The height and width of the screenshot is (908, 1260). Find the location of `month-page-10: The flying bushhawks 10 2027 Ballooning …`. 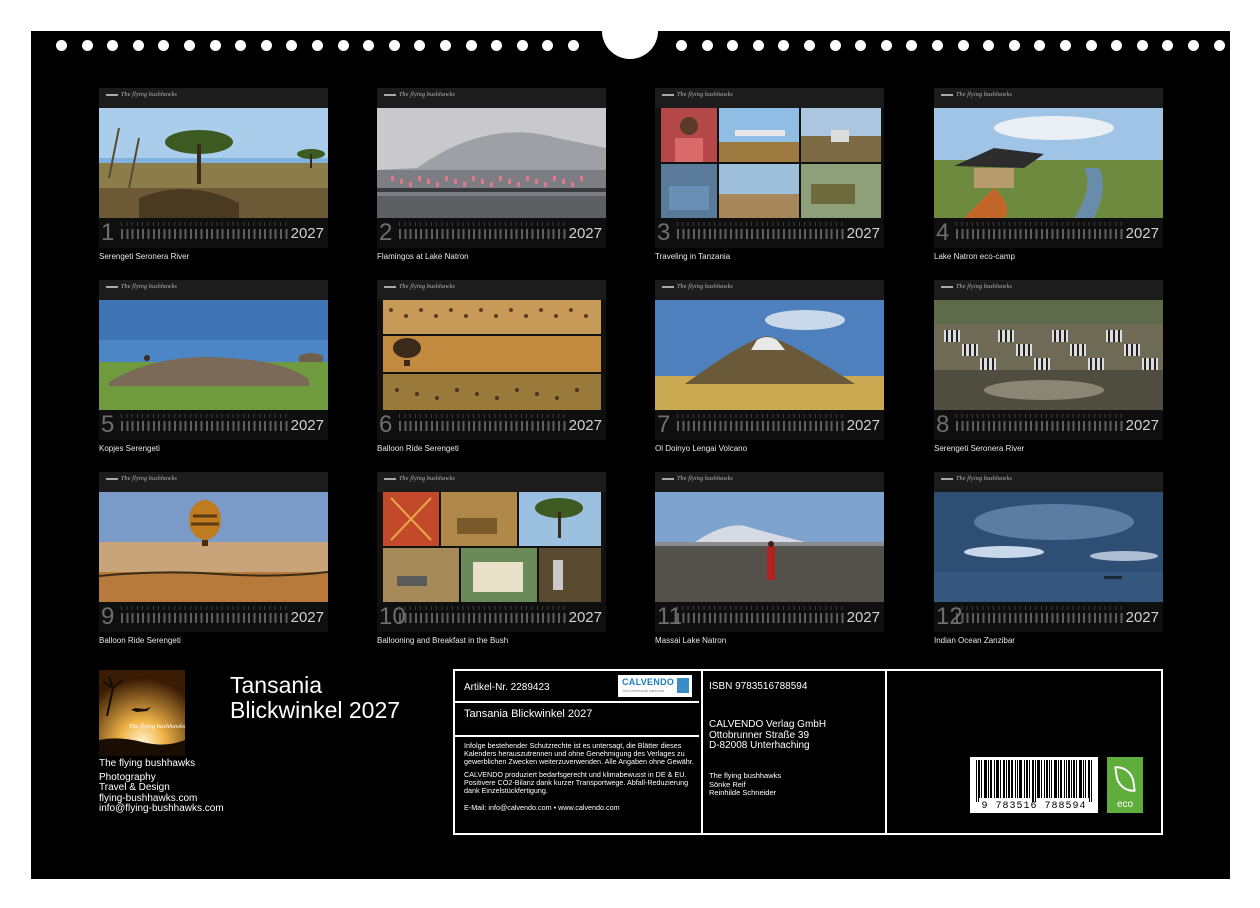

month-page-10: The flying bushhawks 10 2027 Ballooning … is located at coordinates (491, 562).